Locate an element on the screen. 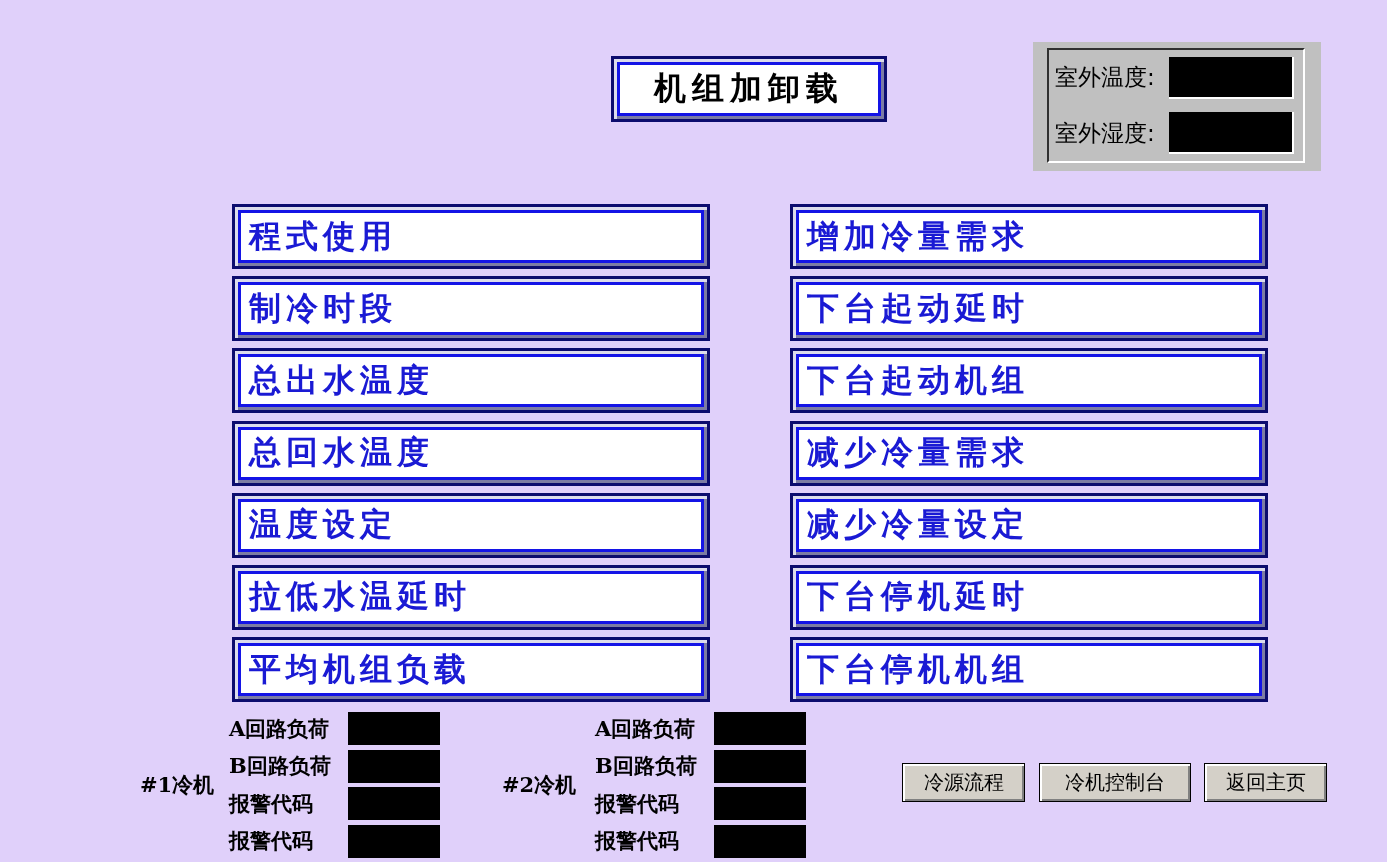 The image size is (1387, 862). chiller-name-label: #2冷机 is located at coordinates (540, 785).